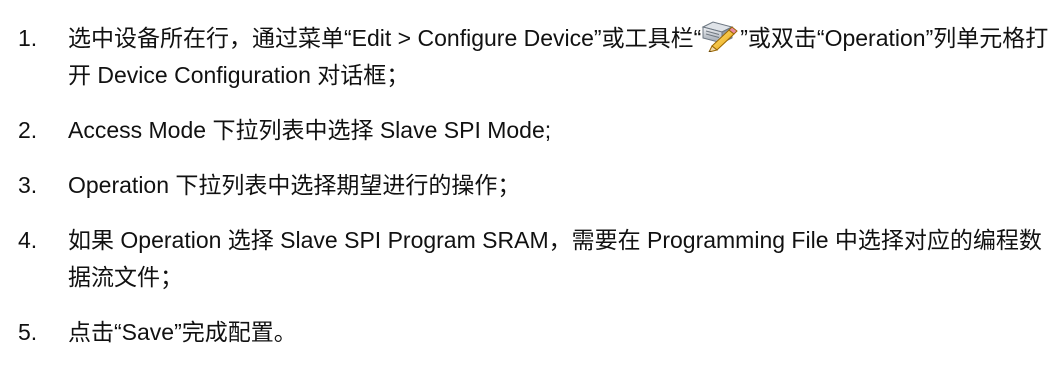 The image size is (1063, 380). I want to click on step-text: 点击“Save”完成配置。, so click(182, 332).